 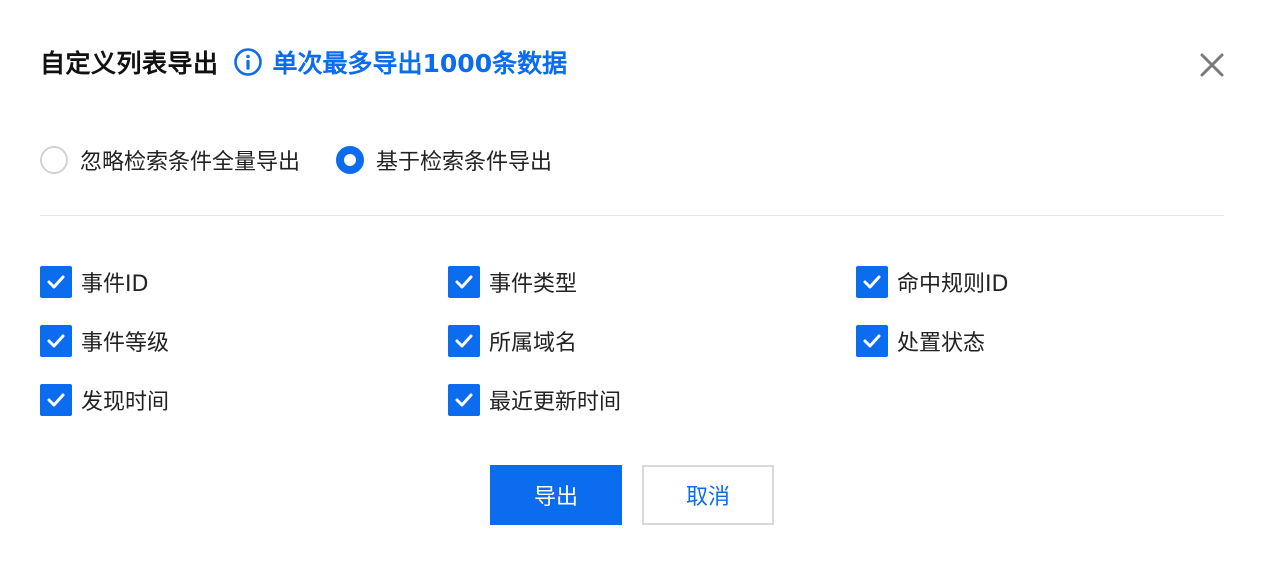 What do you see at coordinates (125, 343) in the screenshot?
I see `checkbox-label: 事件等级` at bounding box center [125, 343].